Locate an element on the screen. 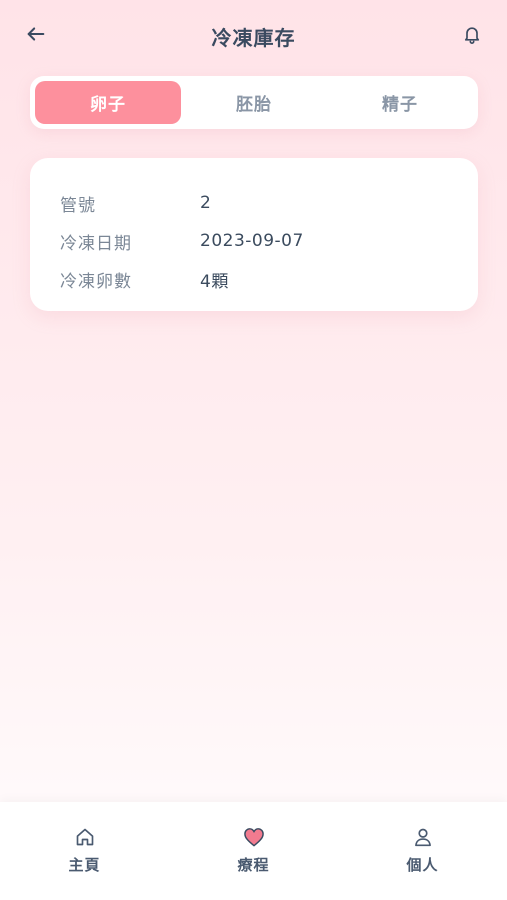 Image resolution: width=507 pixels, height=900 pixels. record-row-egg-count: 冷凍卵數 4顆 is located at coordinates (254, 279).